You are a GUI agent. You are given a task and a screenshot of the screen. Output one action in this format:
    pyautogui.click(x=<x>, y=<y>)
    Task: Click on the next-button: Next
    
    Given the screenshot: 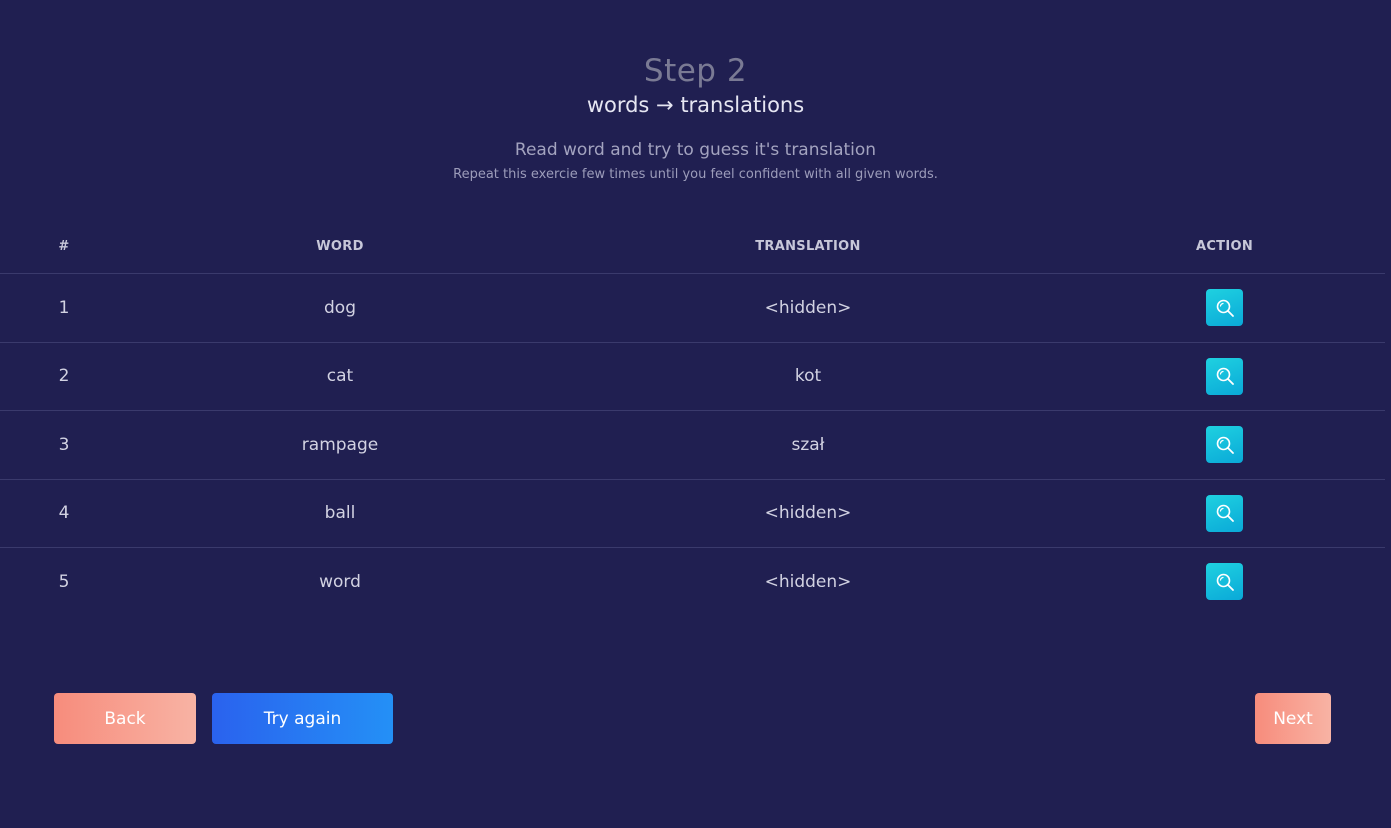 What is the action you would take?
    pyautogui.click(x=1293, y=718)
    